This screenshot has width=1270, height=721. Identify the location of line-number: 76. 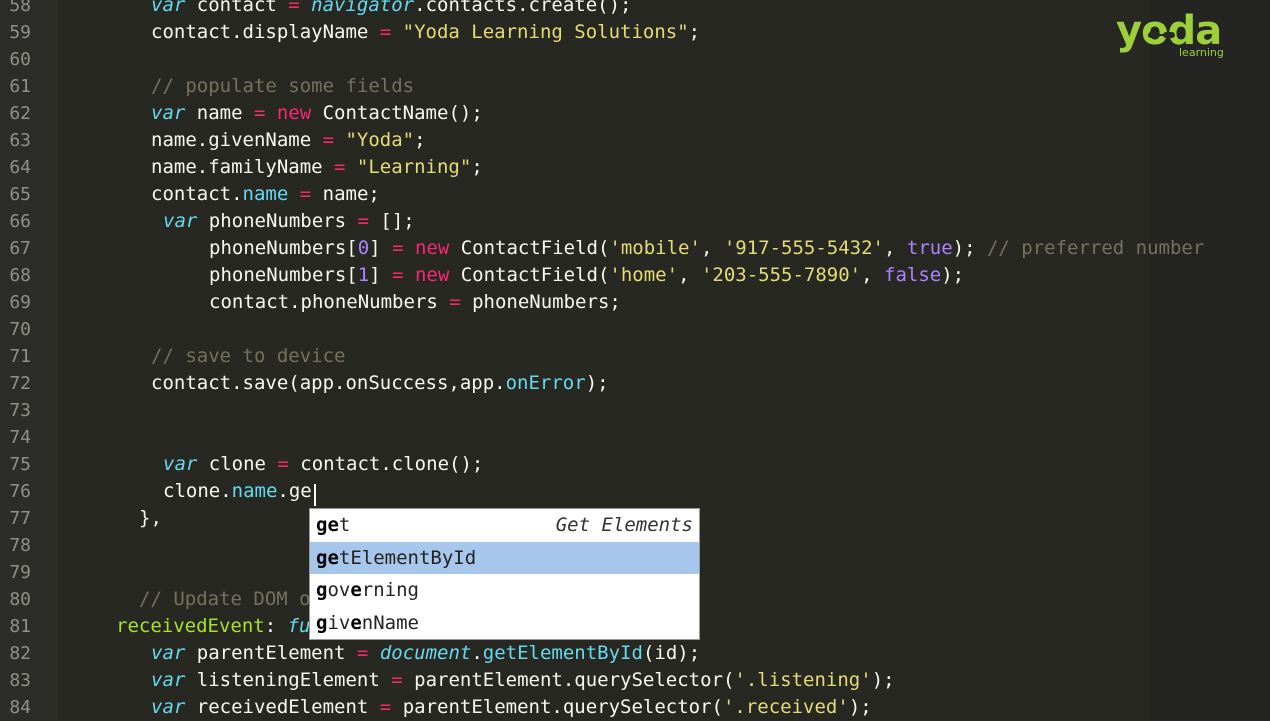
(20, 491).